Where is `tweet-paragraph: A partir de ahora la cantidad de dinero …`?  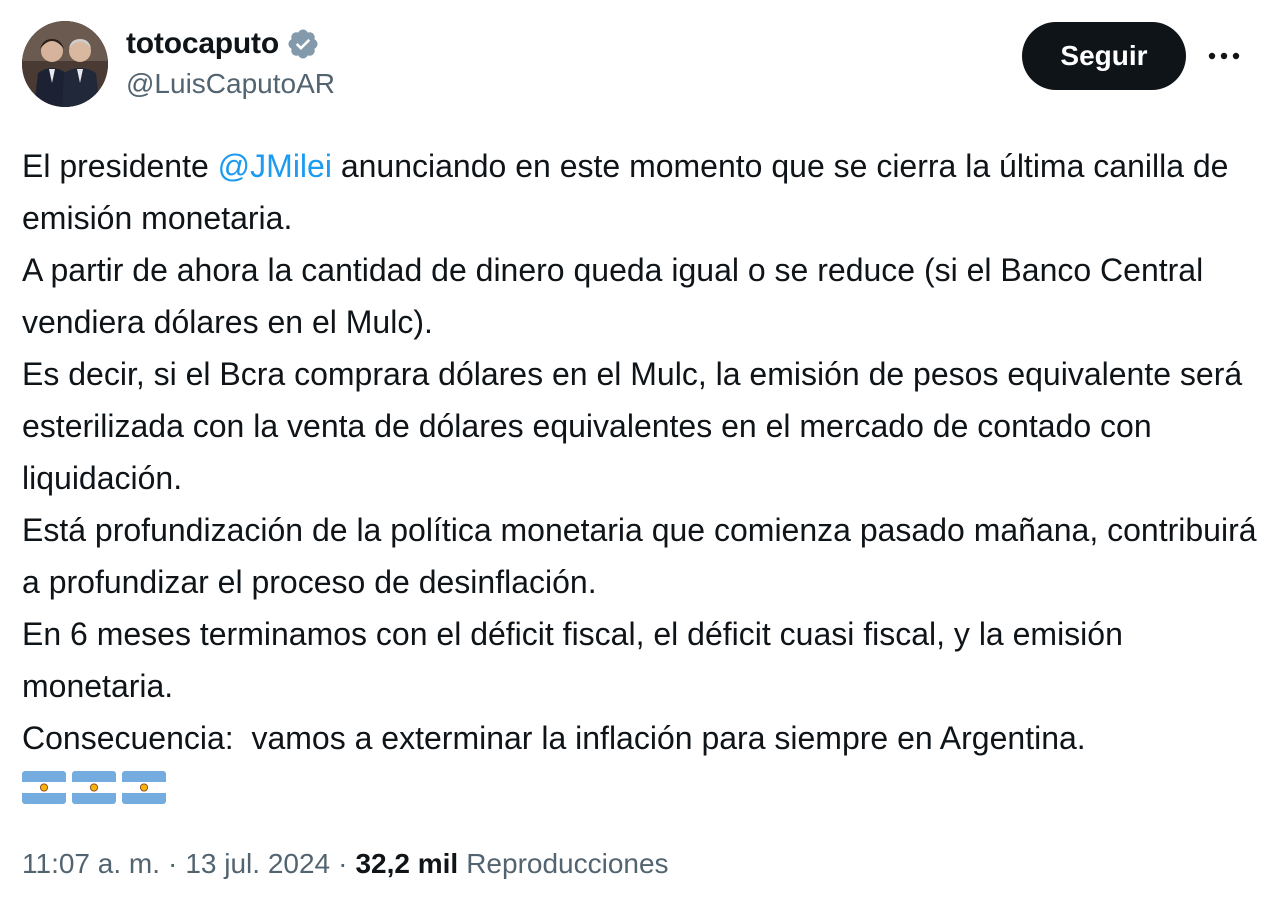
tweet-paragraph: A partir de ahora la cantidad de dinero … is located at coordinates (617, 296).